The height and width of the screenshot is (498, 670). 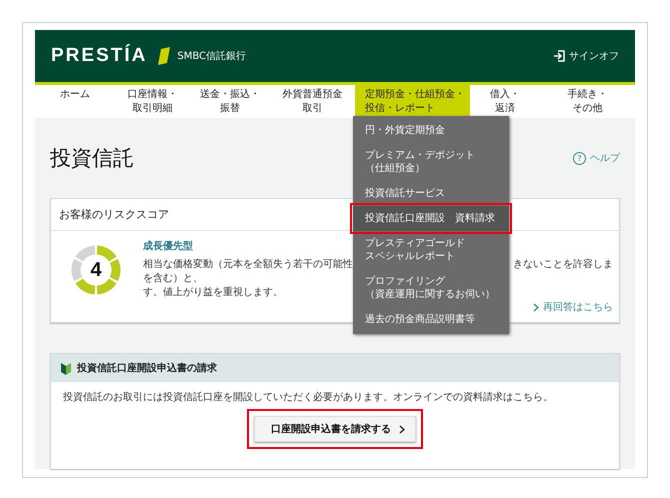 What do you see at coordinates (431, 319) in the screenshot?
I see `menu-item: 過去の預金商品説明書等` at bounding box center [431, 319].